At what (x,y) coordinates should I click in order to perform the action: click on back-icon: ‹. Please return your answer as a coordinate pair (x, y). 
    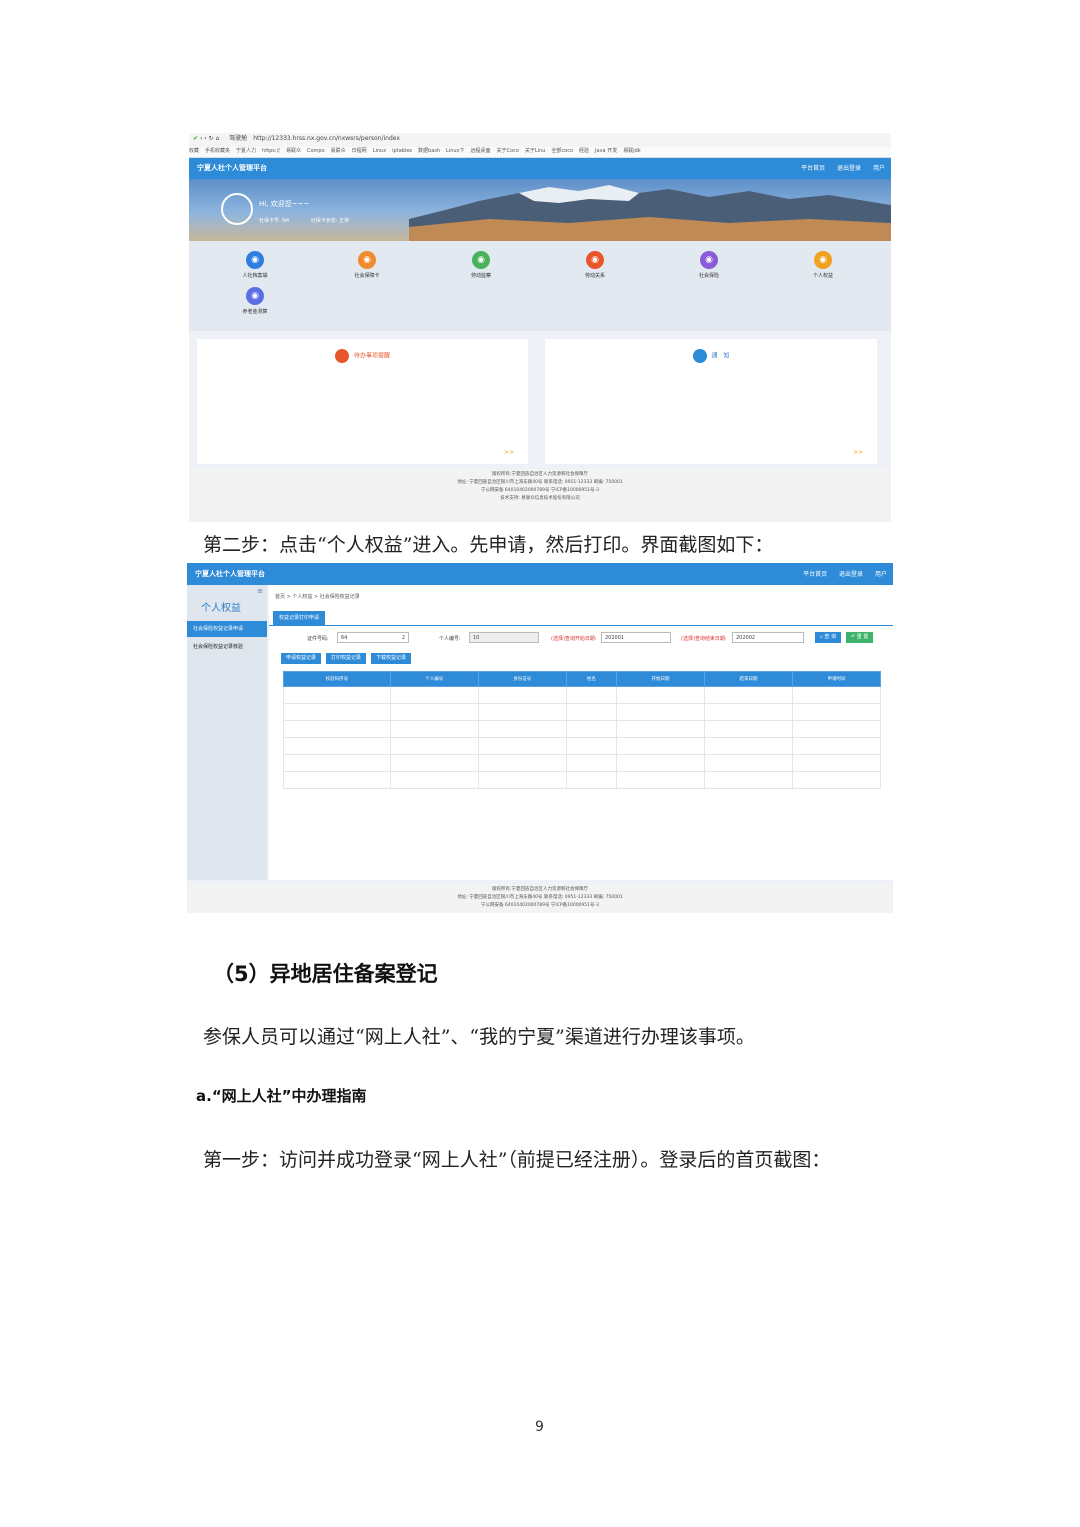
    Looking at the image, I should click on (201, 138).